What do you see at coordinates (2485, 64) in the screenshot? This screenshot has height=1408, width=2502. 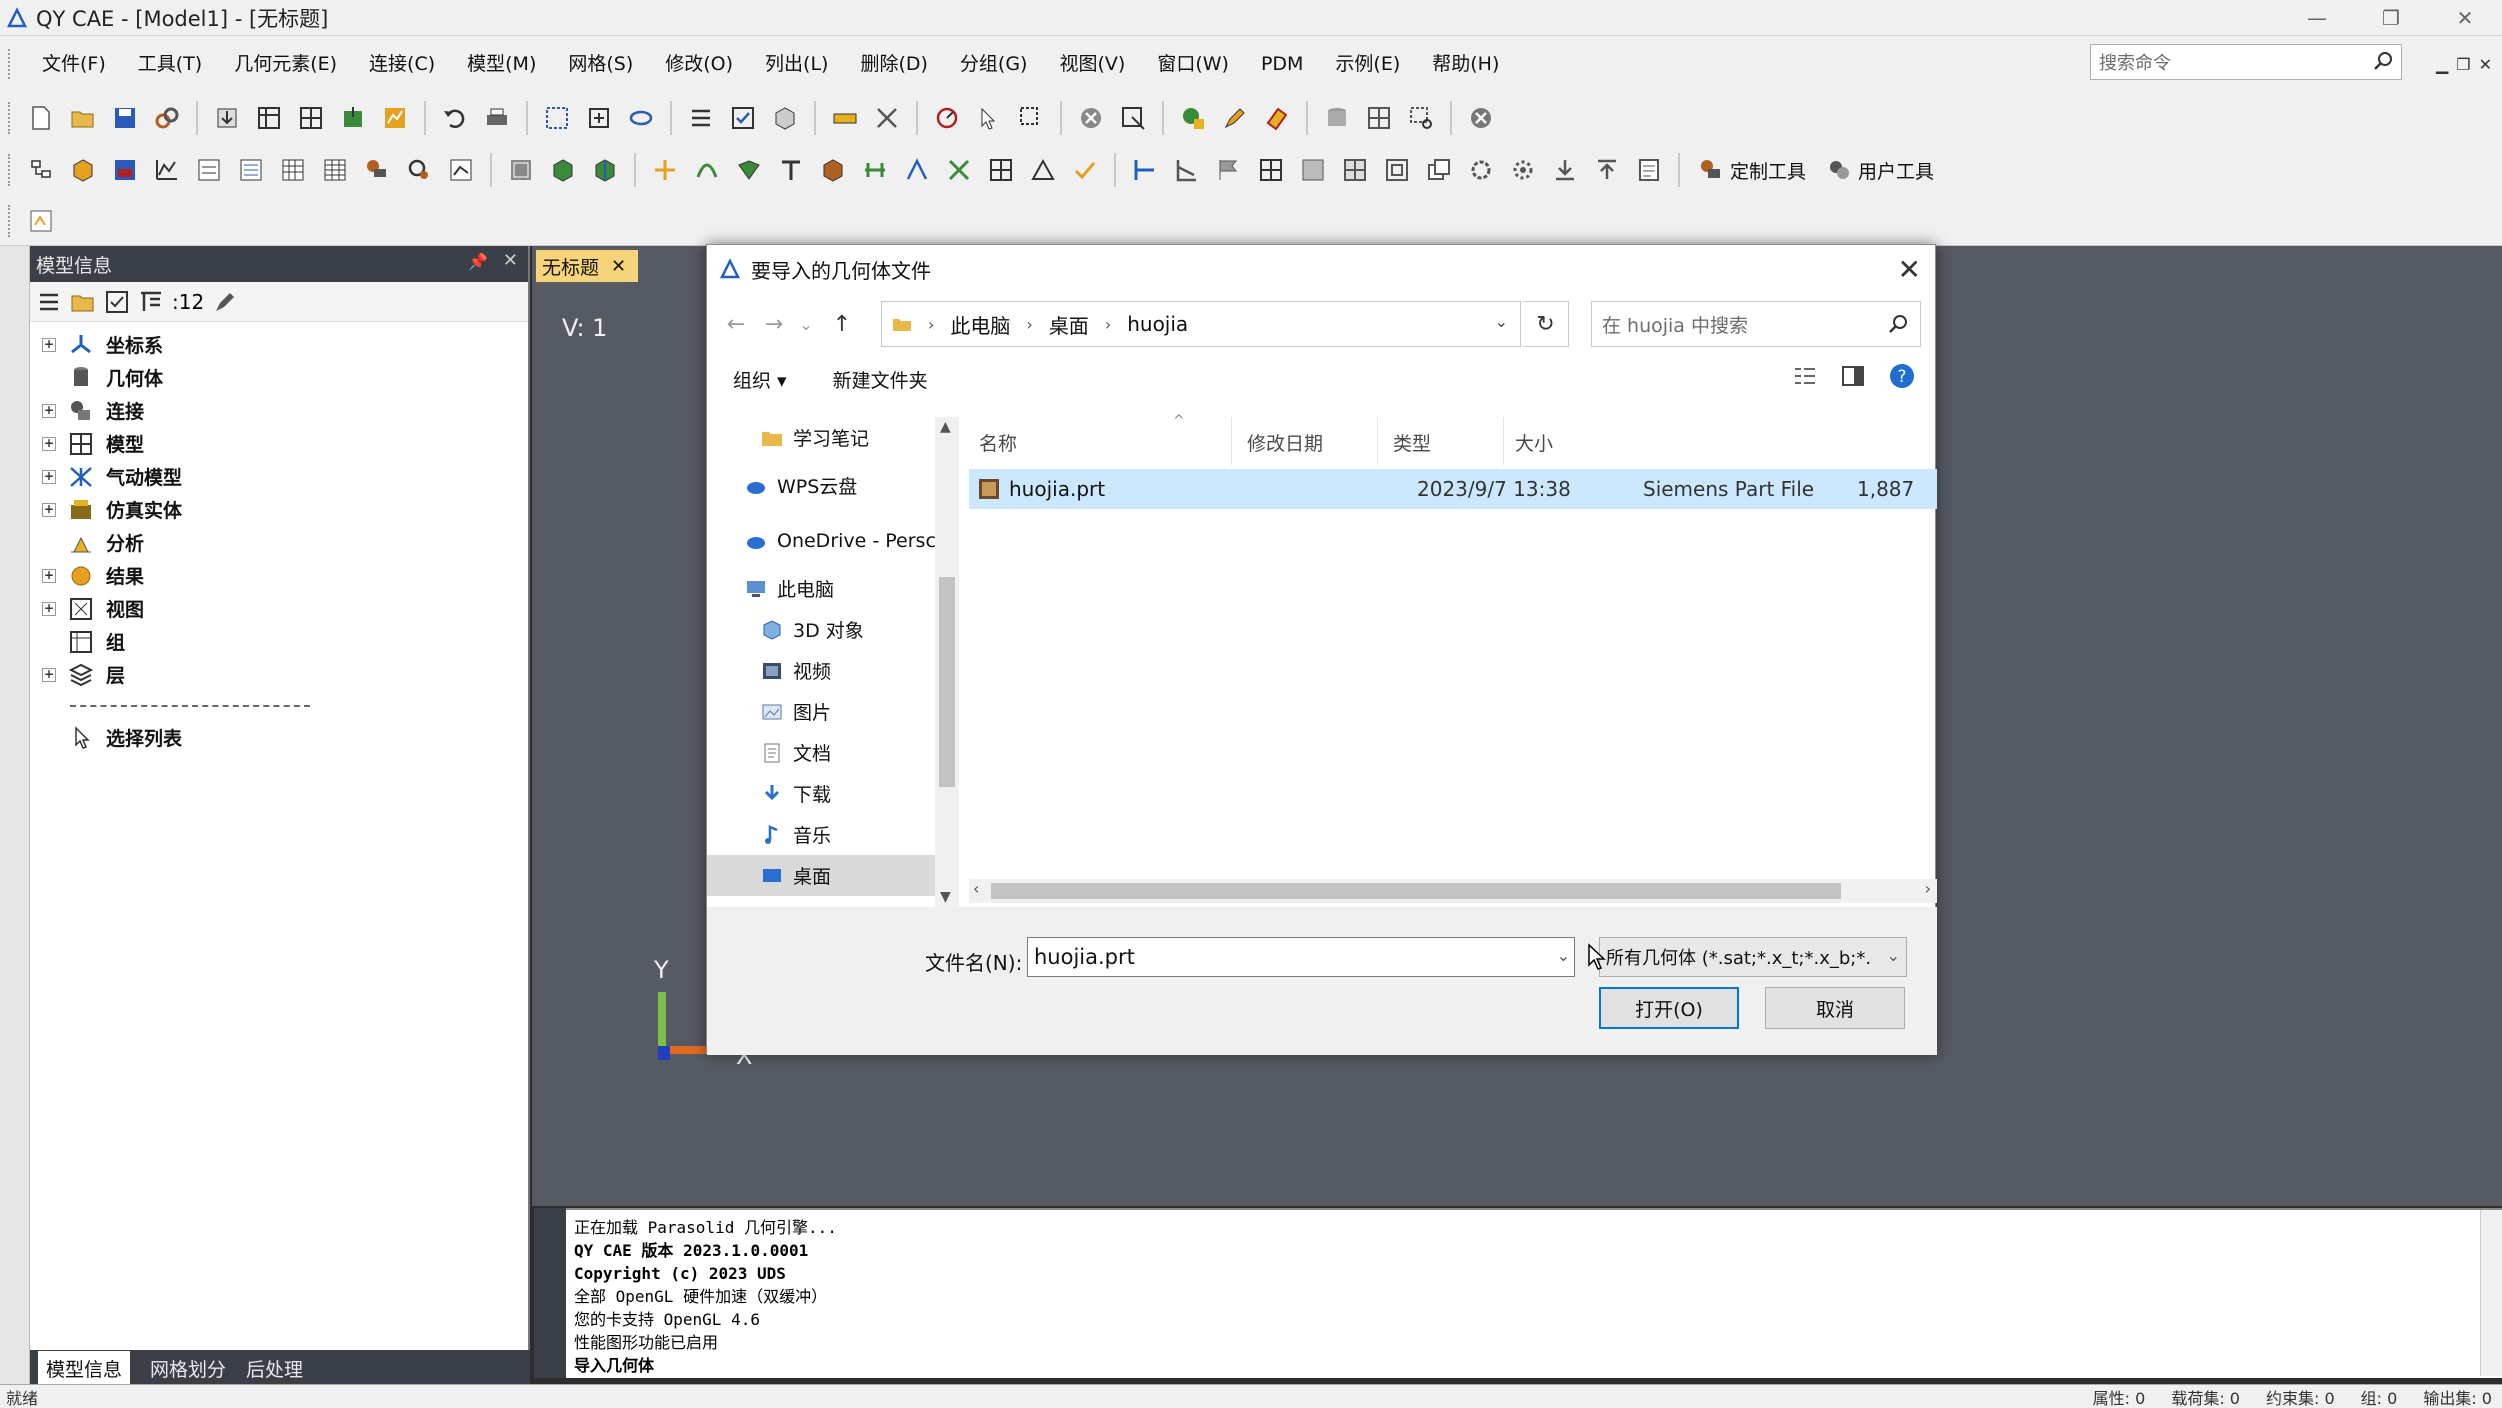 I see `mdi-close-icon: ✕` at bounding box center [2485, 64].